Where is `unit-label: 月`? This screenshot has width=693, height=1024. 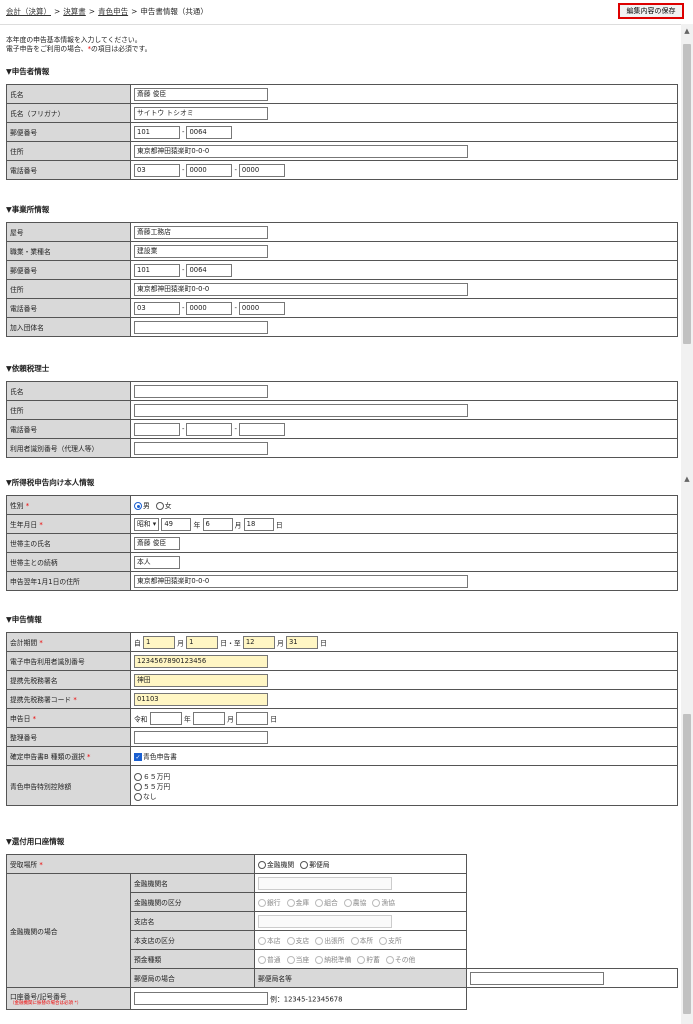
unit-label: 月 is located at coordinates (230, 719).